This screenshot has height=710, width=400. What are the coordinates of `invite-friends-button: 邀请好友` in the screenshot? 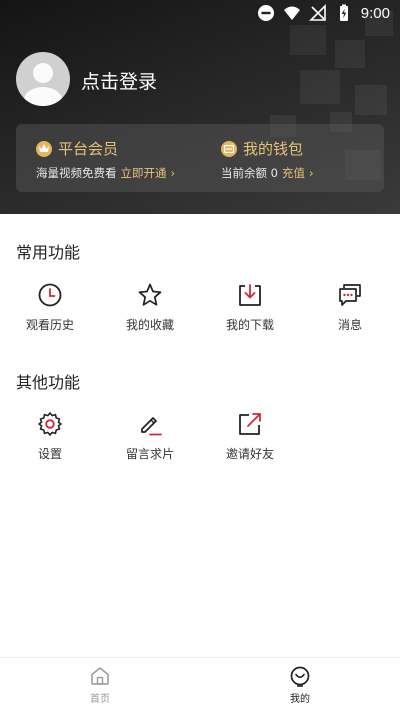 It's located at (250, 436).